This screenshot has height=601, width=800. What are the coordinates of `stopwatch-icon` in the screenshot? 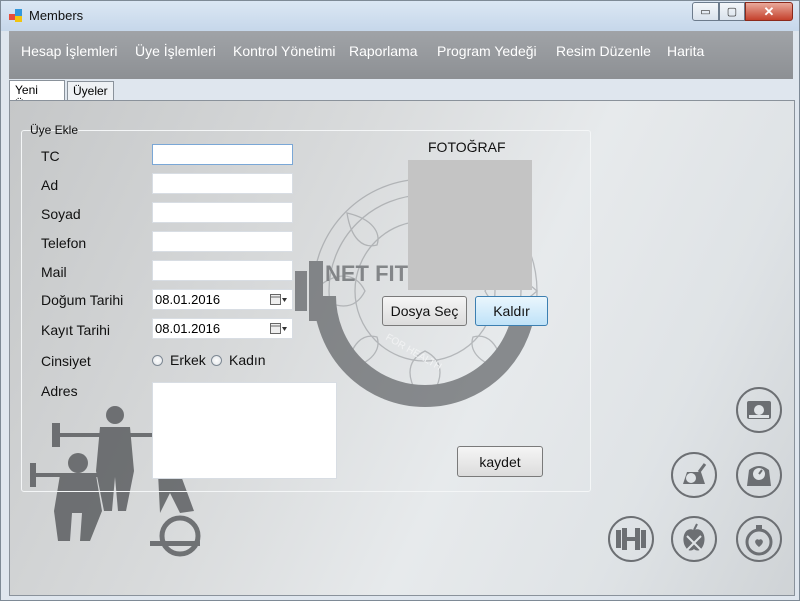 It's located at (759, 539).